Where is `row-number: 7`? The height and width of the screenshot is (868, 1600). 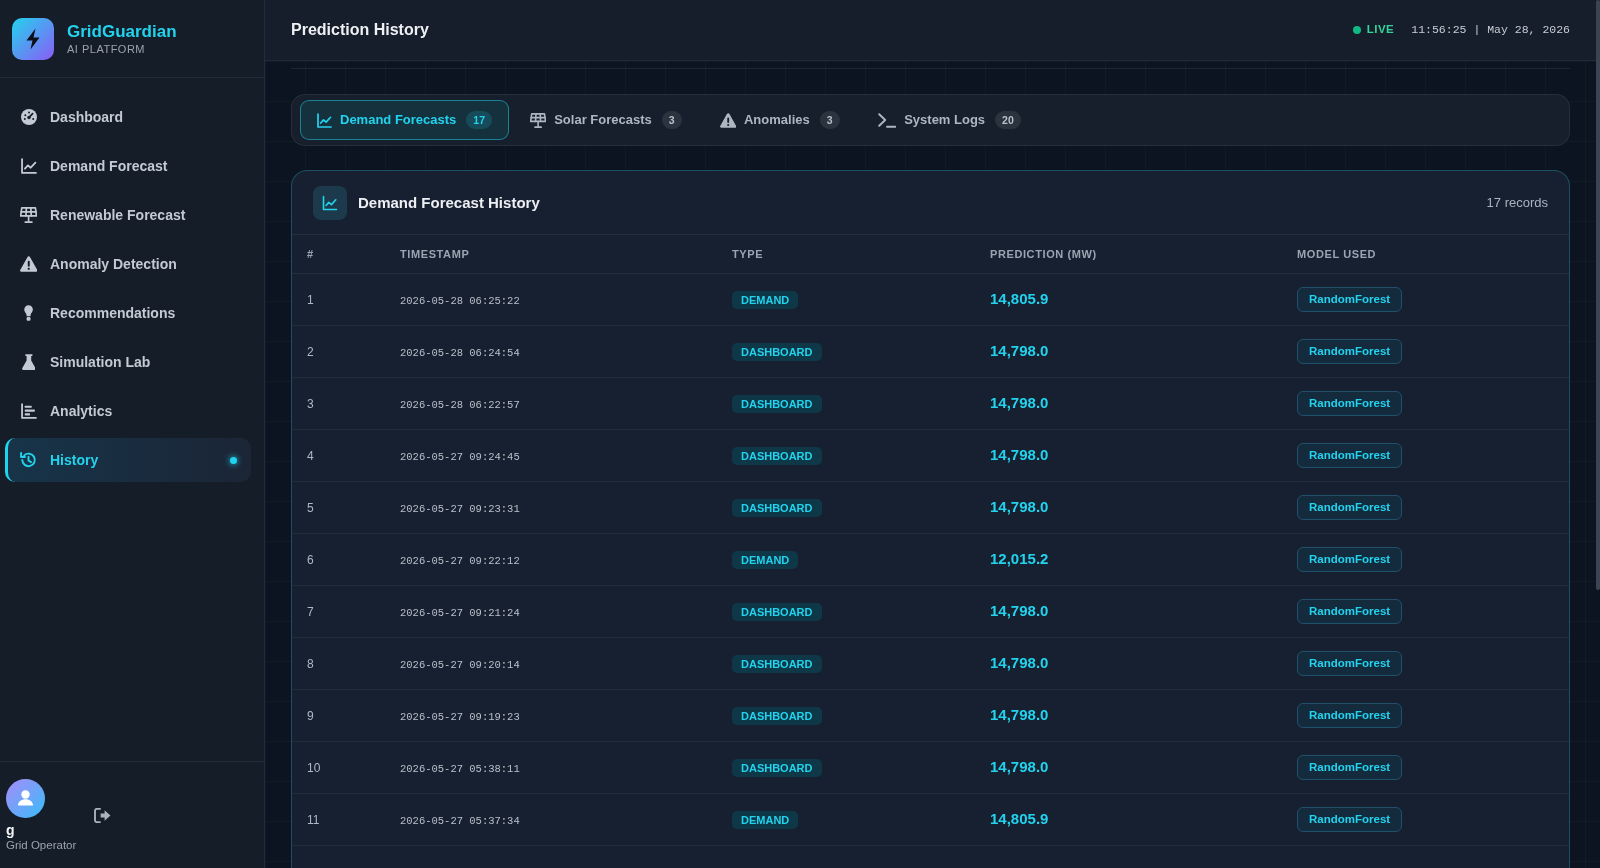
row-number: 7 is located at coordinates (310, 612).